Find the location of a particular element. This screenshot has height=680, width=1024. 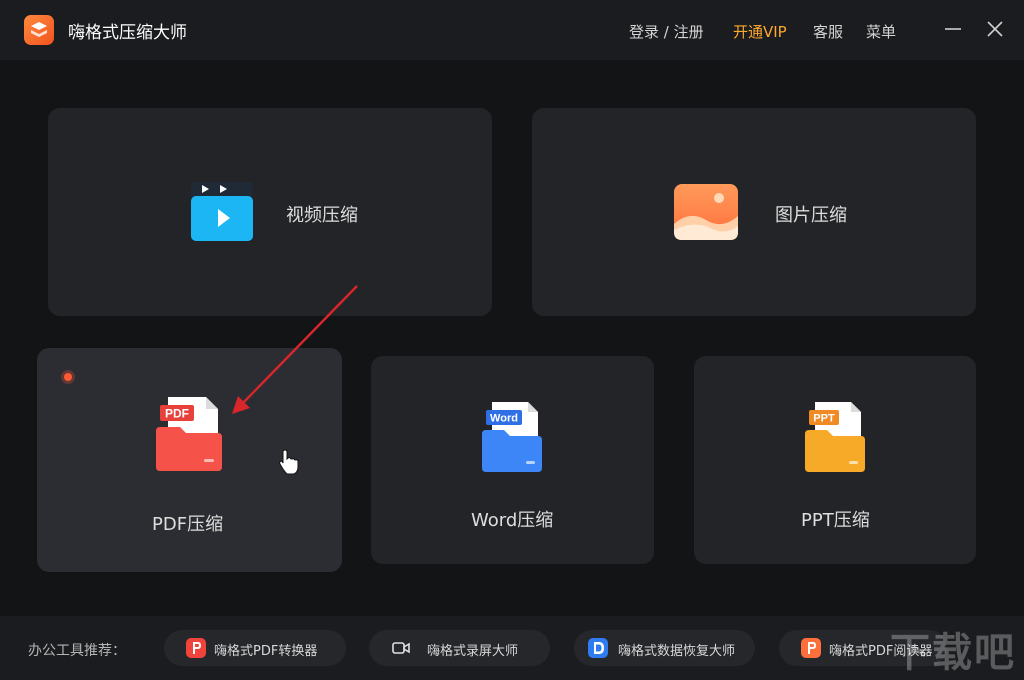

ppt-compress-label: PPT压缩 is located at coordinates (835, 520).